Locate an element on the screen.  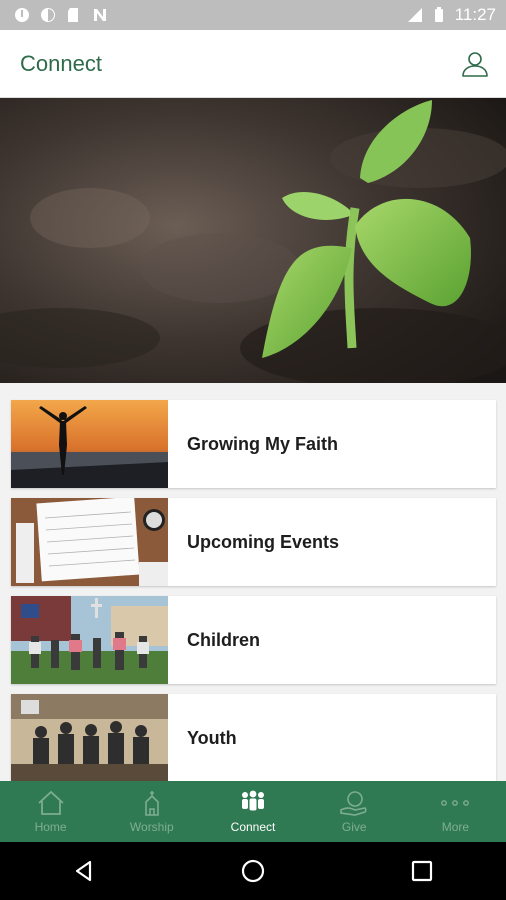
home-circle-icon is located at coordinates (253, 871).